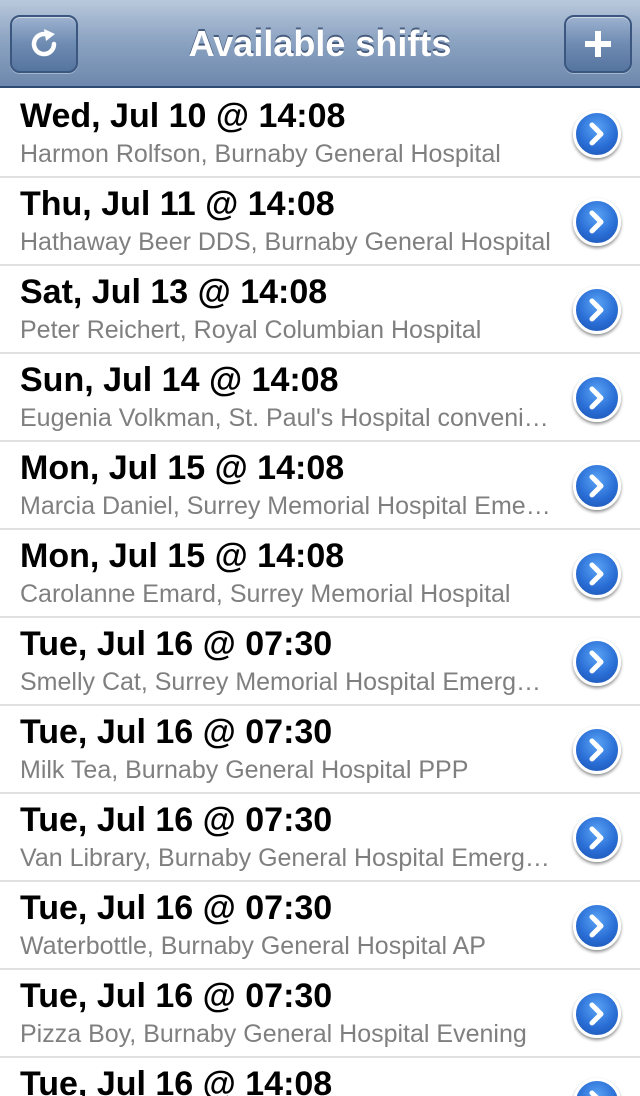 The width and height of the screenshot is (640, 1096). I want to click on add-shift-button, so click(598, 44).